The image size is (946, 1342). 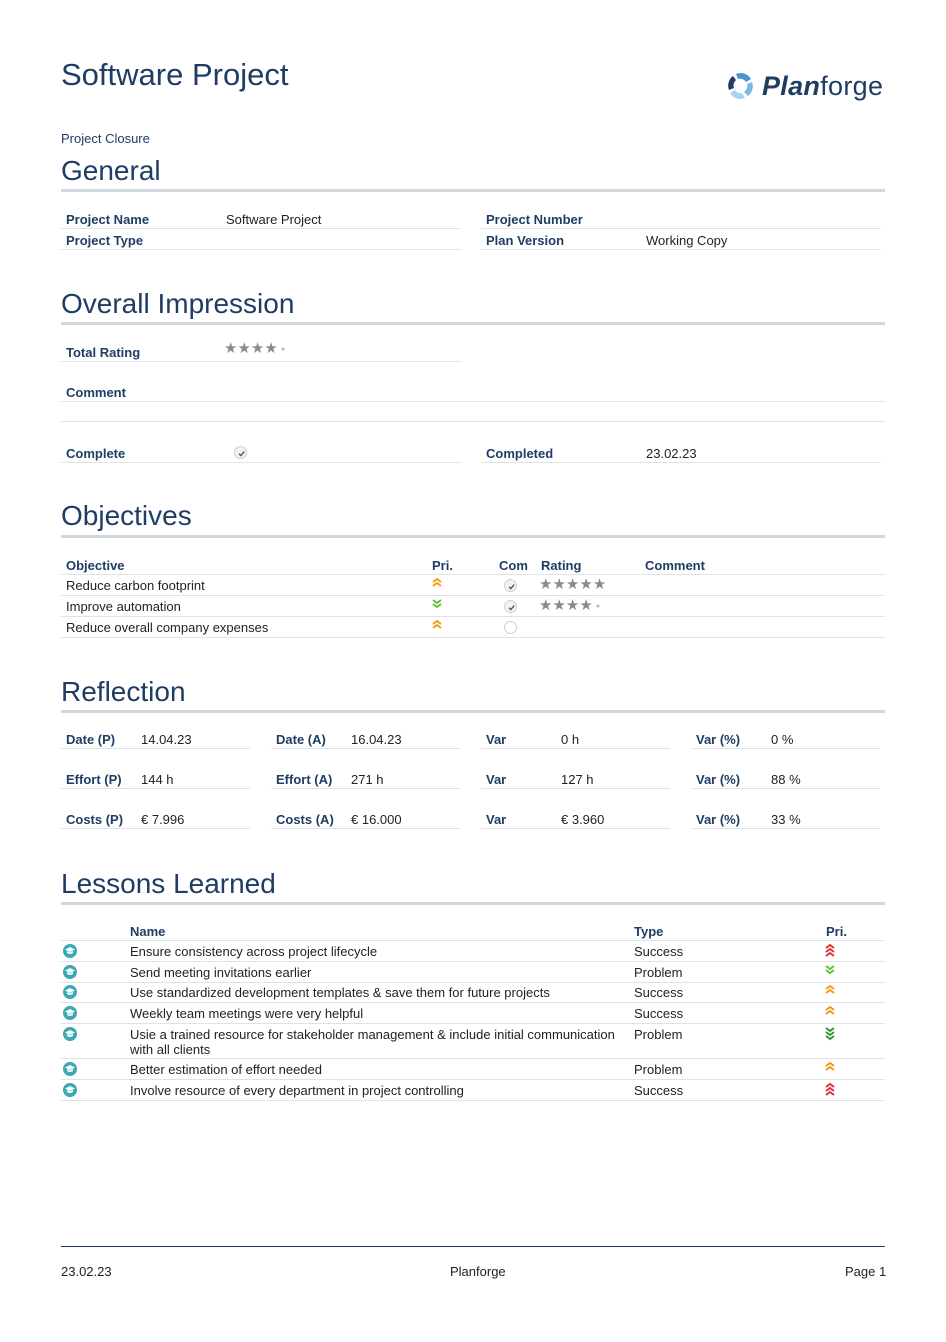 I want to click on section-title-objectives: Objectives, so click(x=126, y=515).